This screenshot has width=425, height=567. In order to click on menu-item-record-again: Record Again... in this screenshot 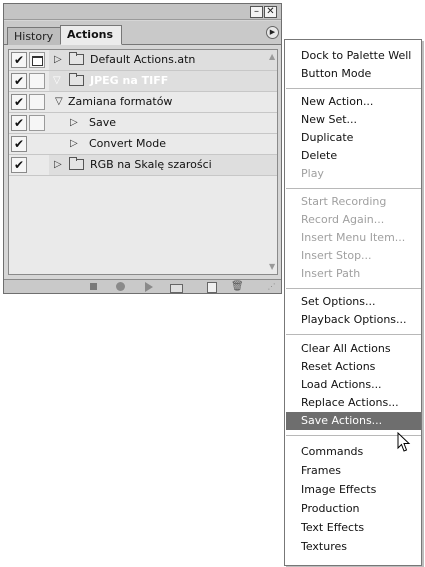, I will do `click(353, 220)`.